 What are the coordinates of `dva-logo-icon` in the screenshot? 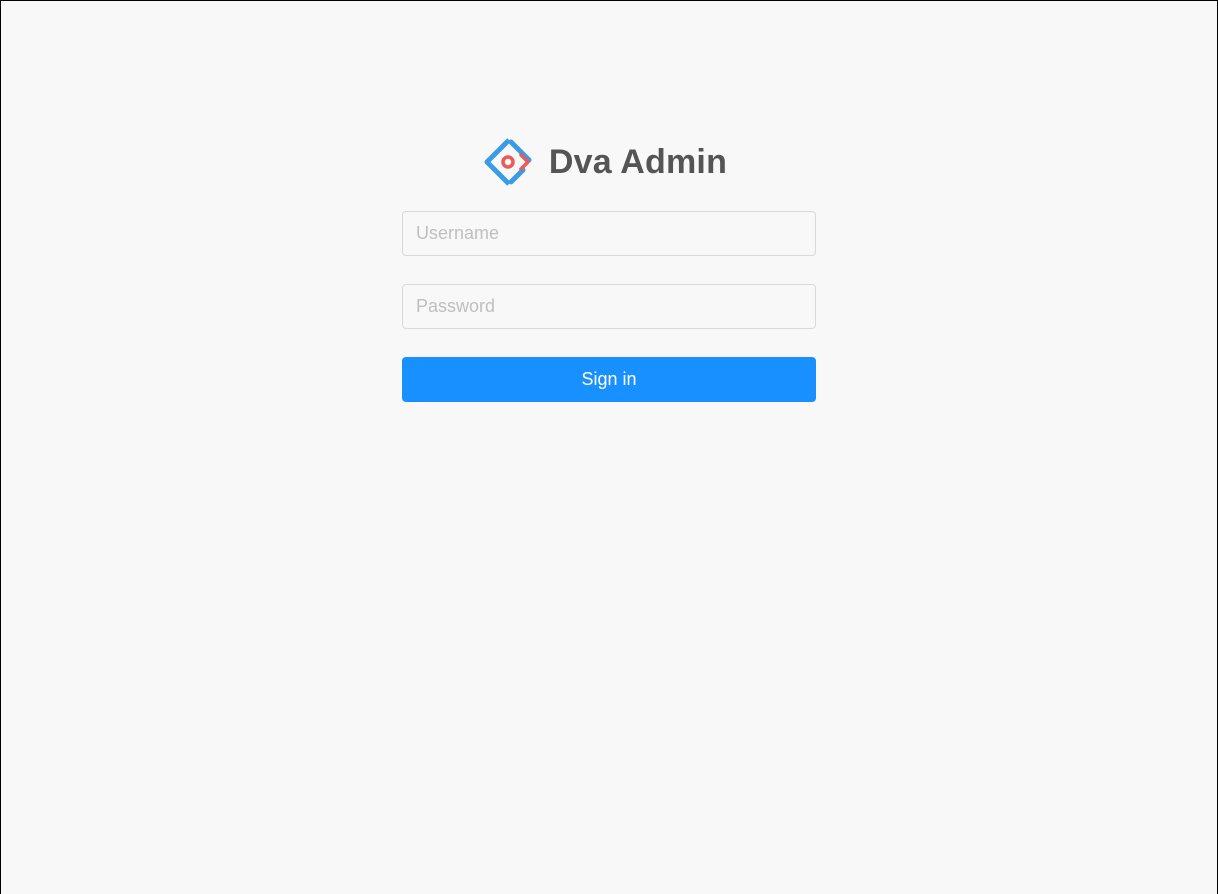 It's located at (508, 162).